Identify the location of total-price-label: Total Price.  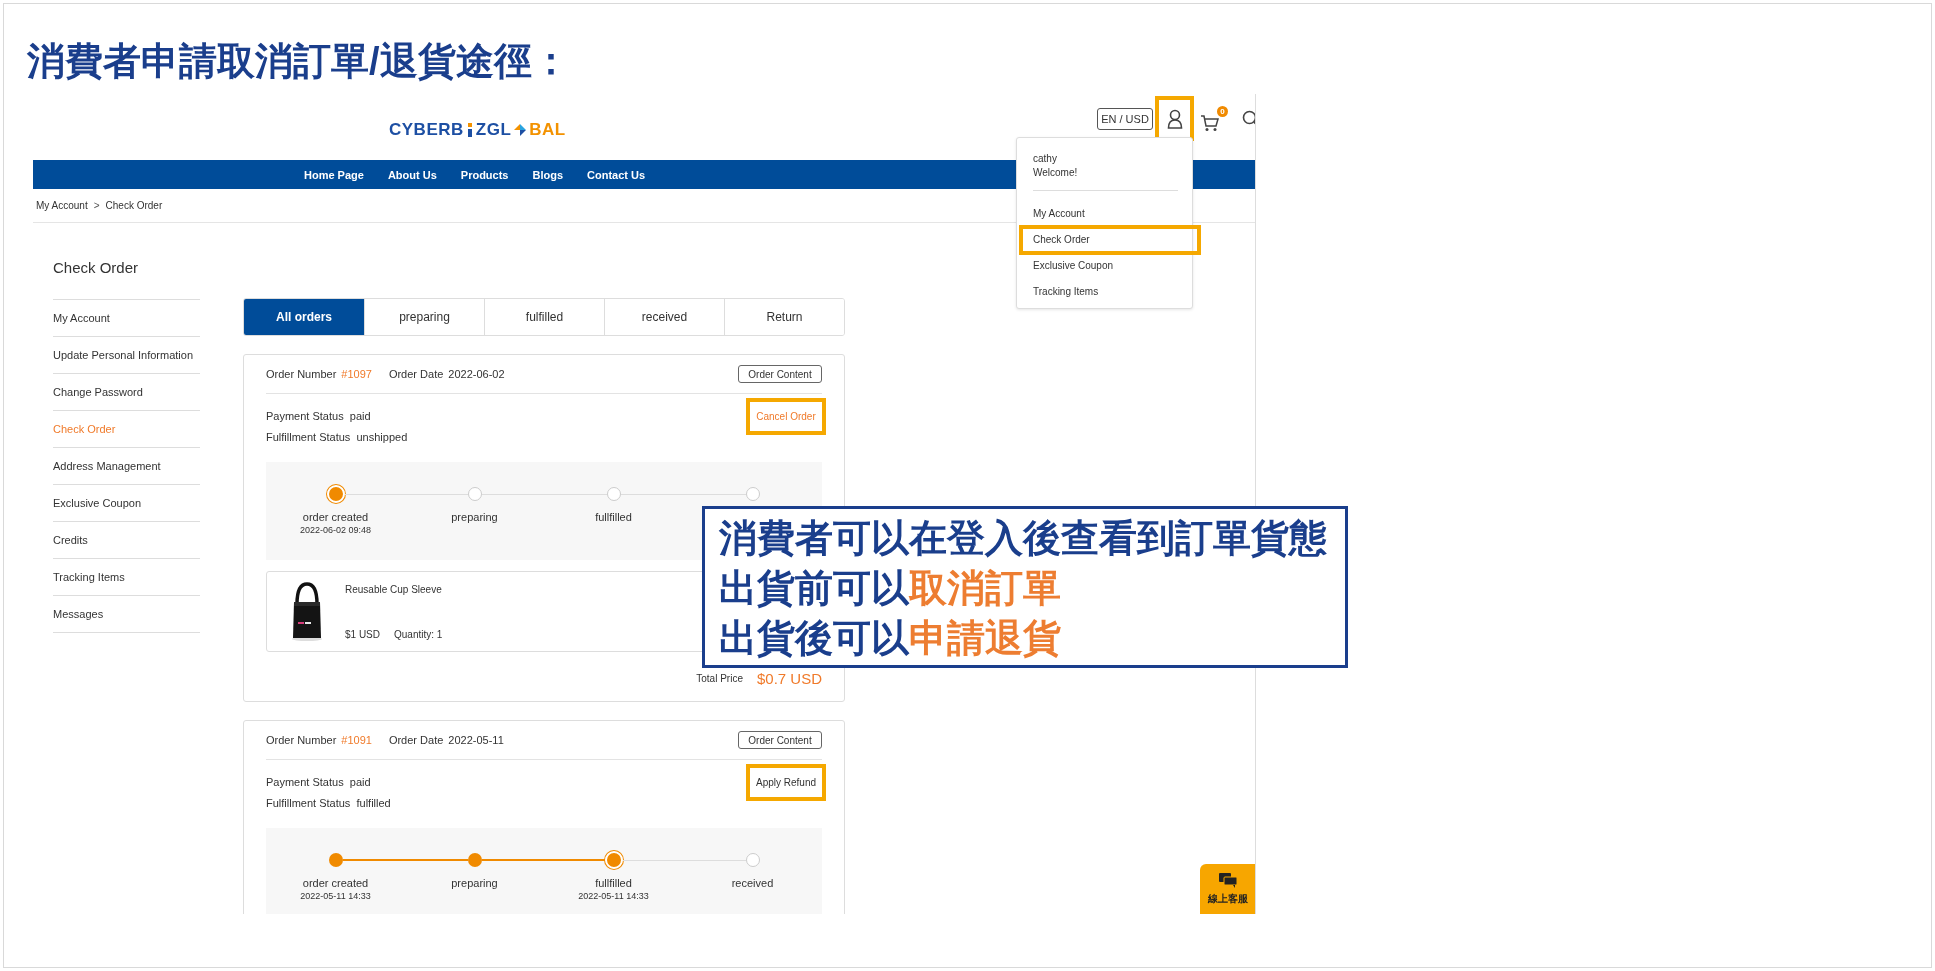
(719, 678).